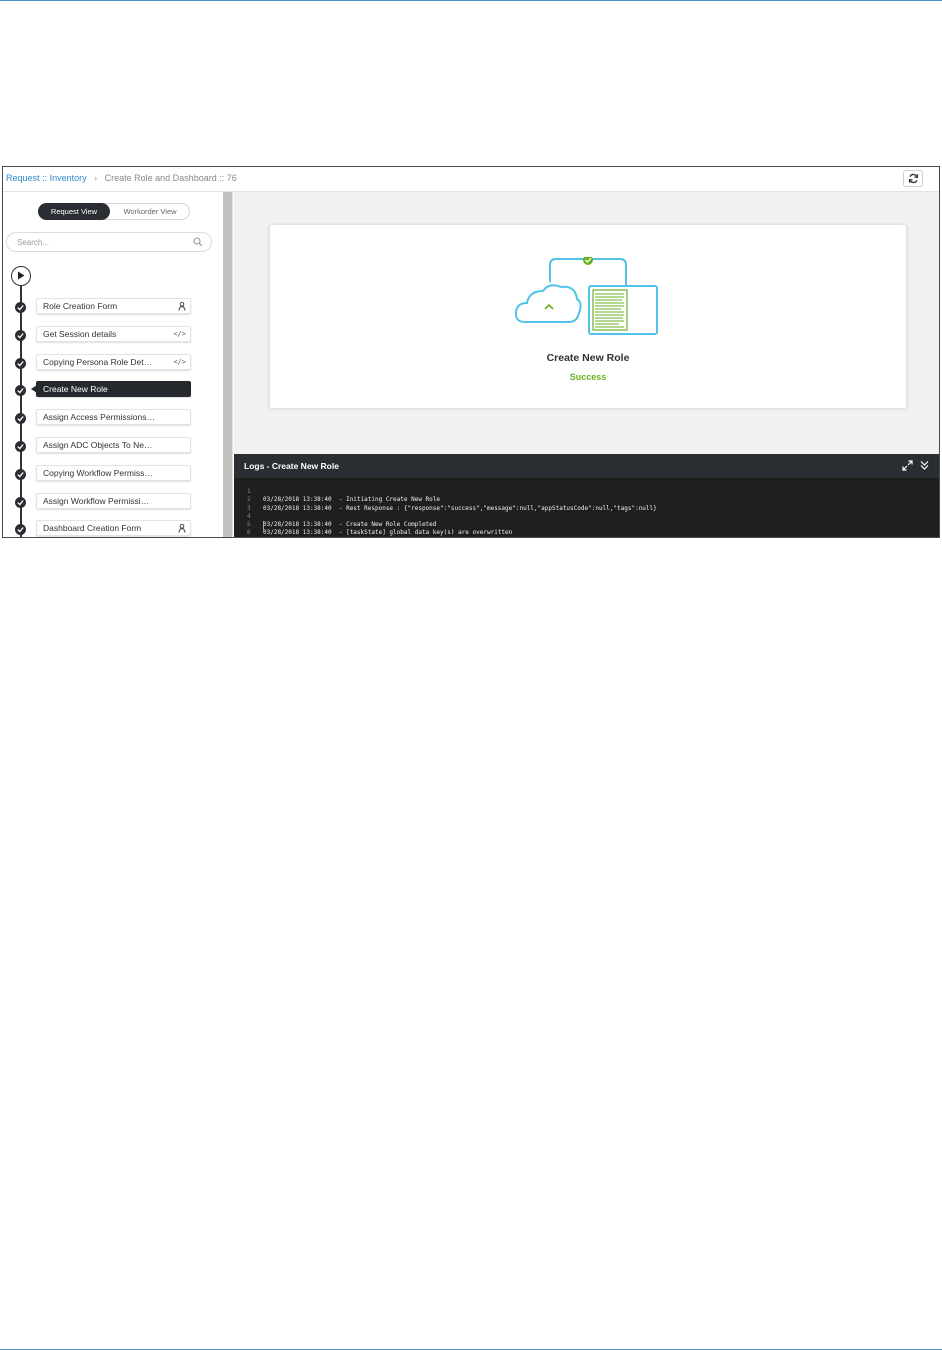  I want to click on refresh-icon, so click(913, 178).